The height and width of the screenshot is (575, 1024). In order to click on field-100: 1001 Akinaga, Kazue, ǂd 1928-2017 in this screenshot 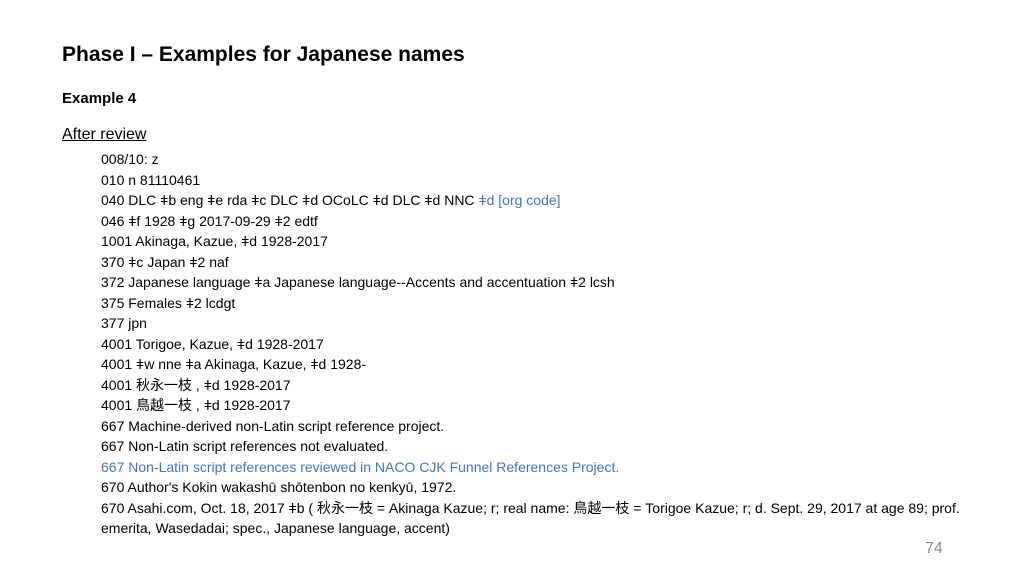, I will do `click(214, 241)`.